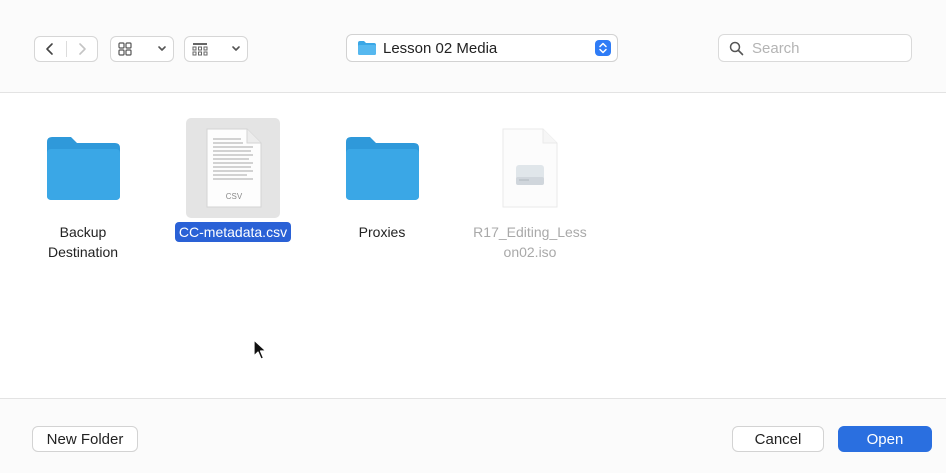 The height and width of the screenshot is (473, 946). What do you see at coordinates (233, 168) in the screenshot?
I see `csv-document-icon: CSV` at bounding box center [233, 168].